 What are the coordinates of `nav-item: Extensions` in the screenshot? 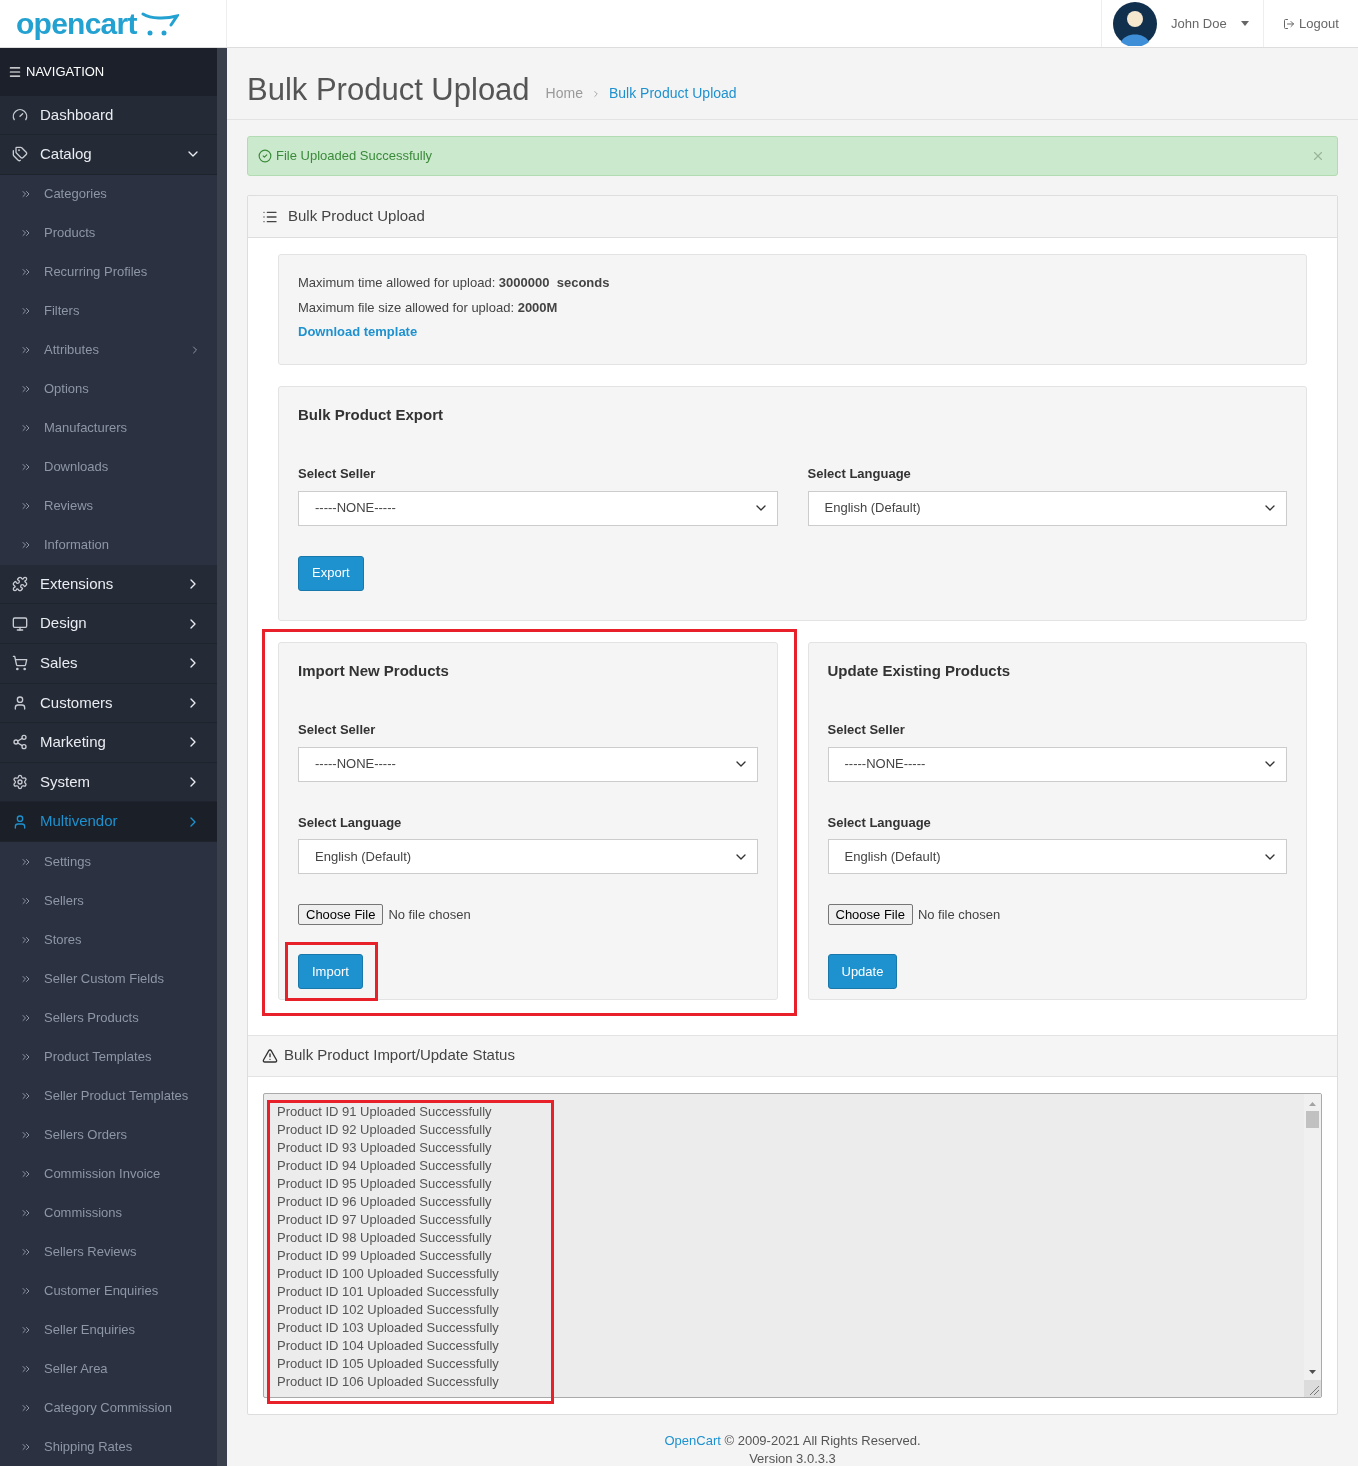 It's located at (108, 584).